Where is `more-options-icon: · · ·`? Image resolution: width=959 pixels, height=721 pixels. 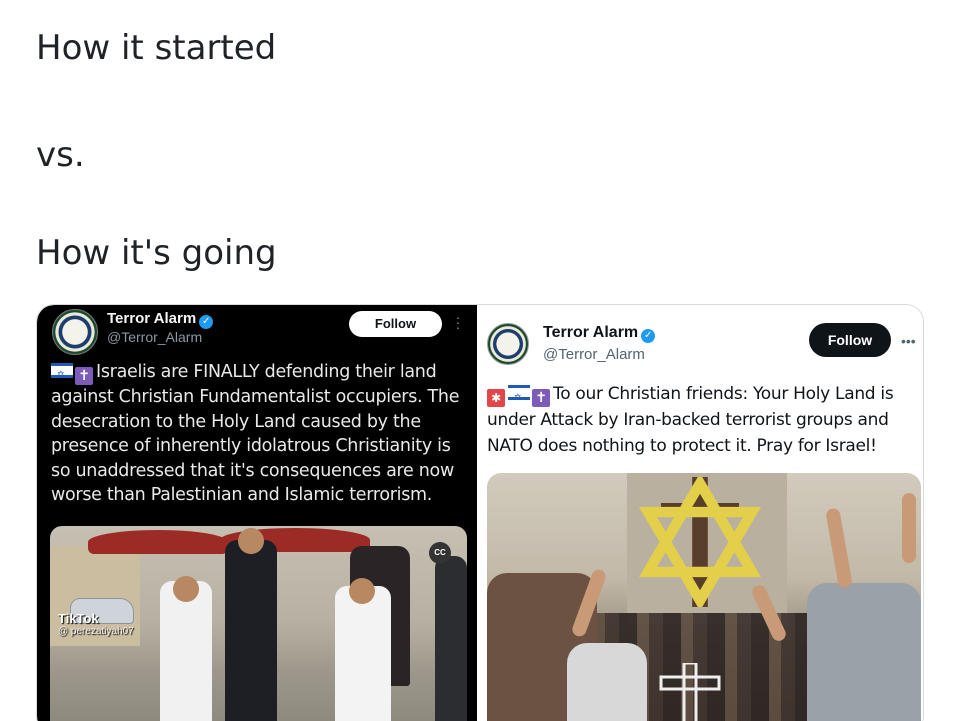 more-options-icon: · · · is located at coordinates (458, 322).